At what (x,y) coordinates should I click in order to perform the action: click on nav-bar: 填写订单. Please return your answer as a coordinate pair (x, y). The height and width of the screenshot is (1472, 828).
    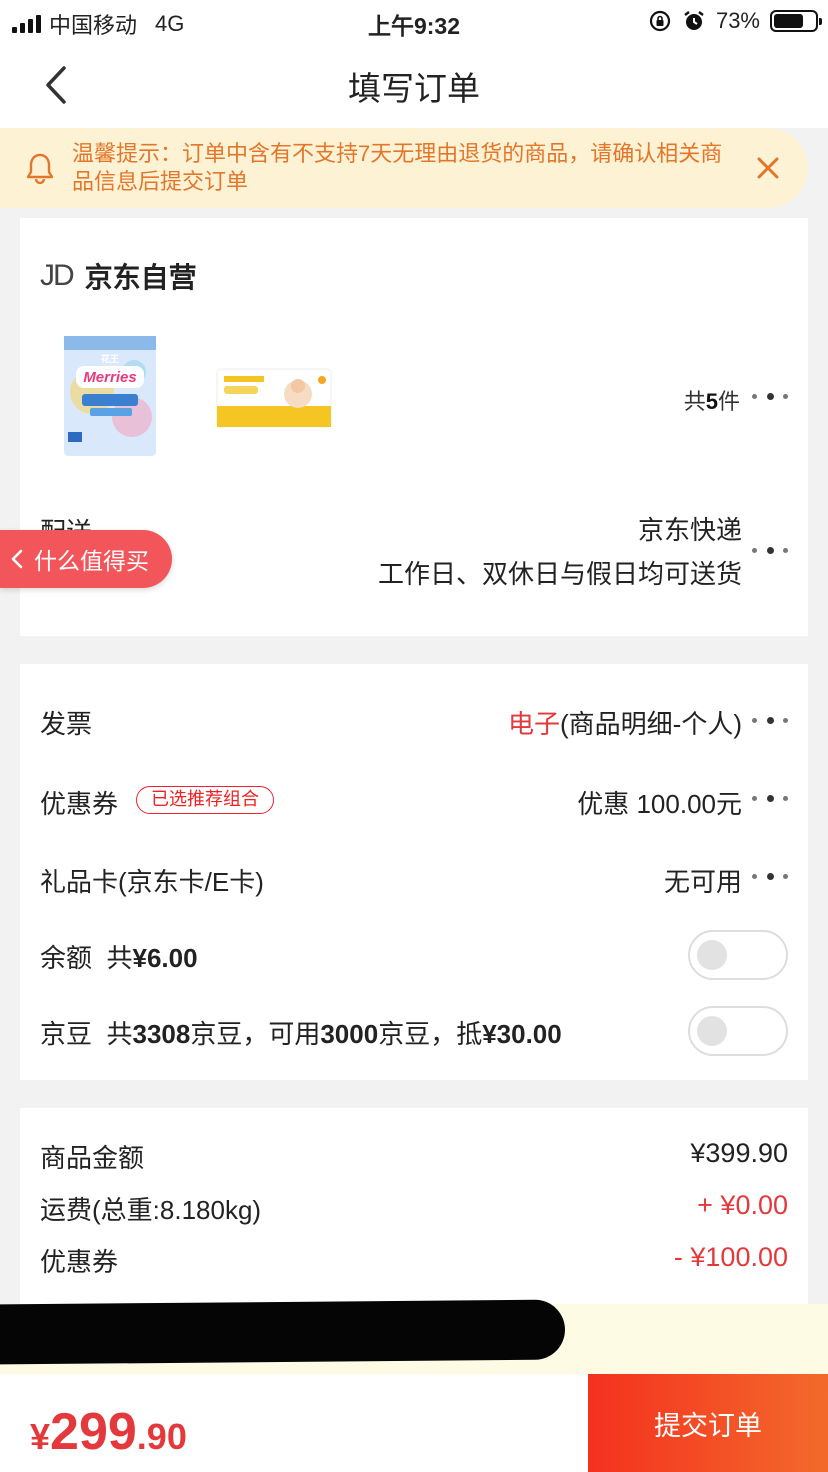
    Looking at the image, I should click on (414, 85).